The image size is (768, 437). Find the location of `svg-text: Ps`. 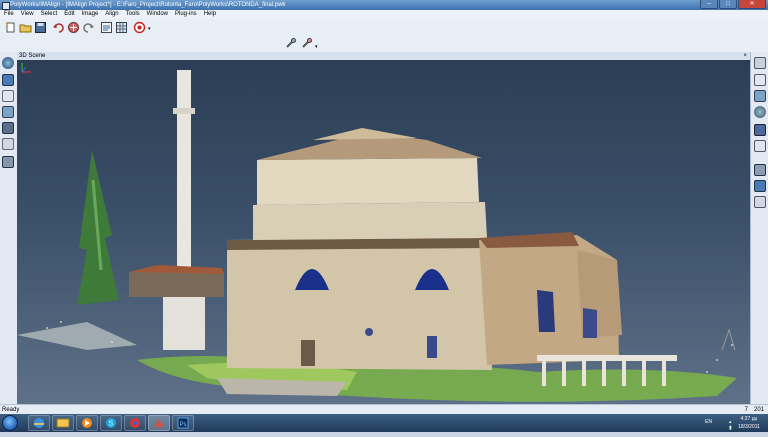

svg-text: Ps is located at coordinates (183, 425).